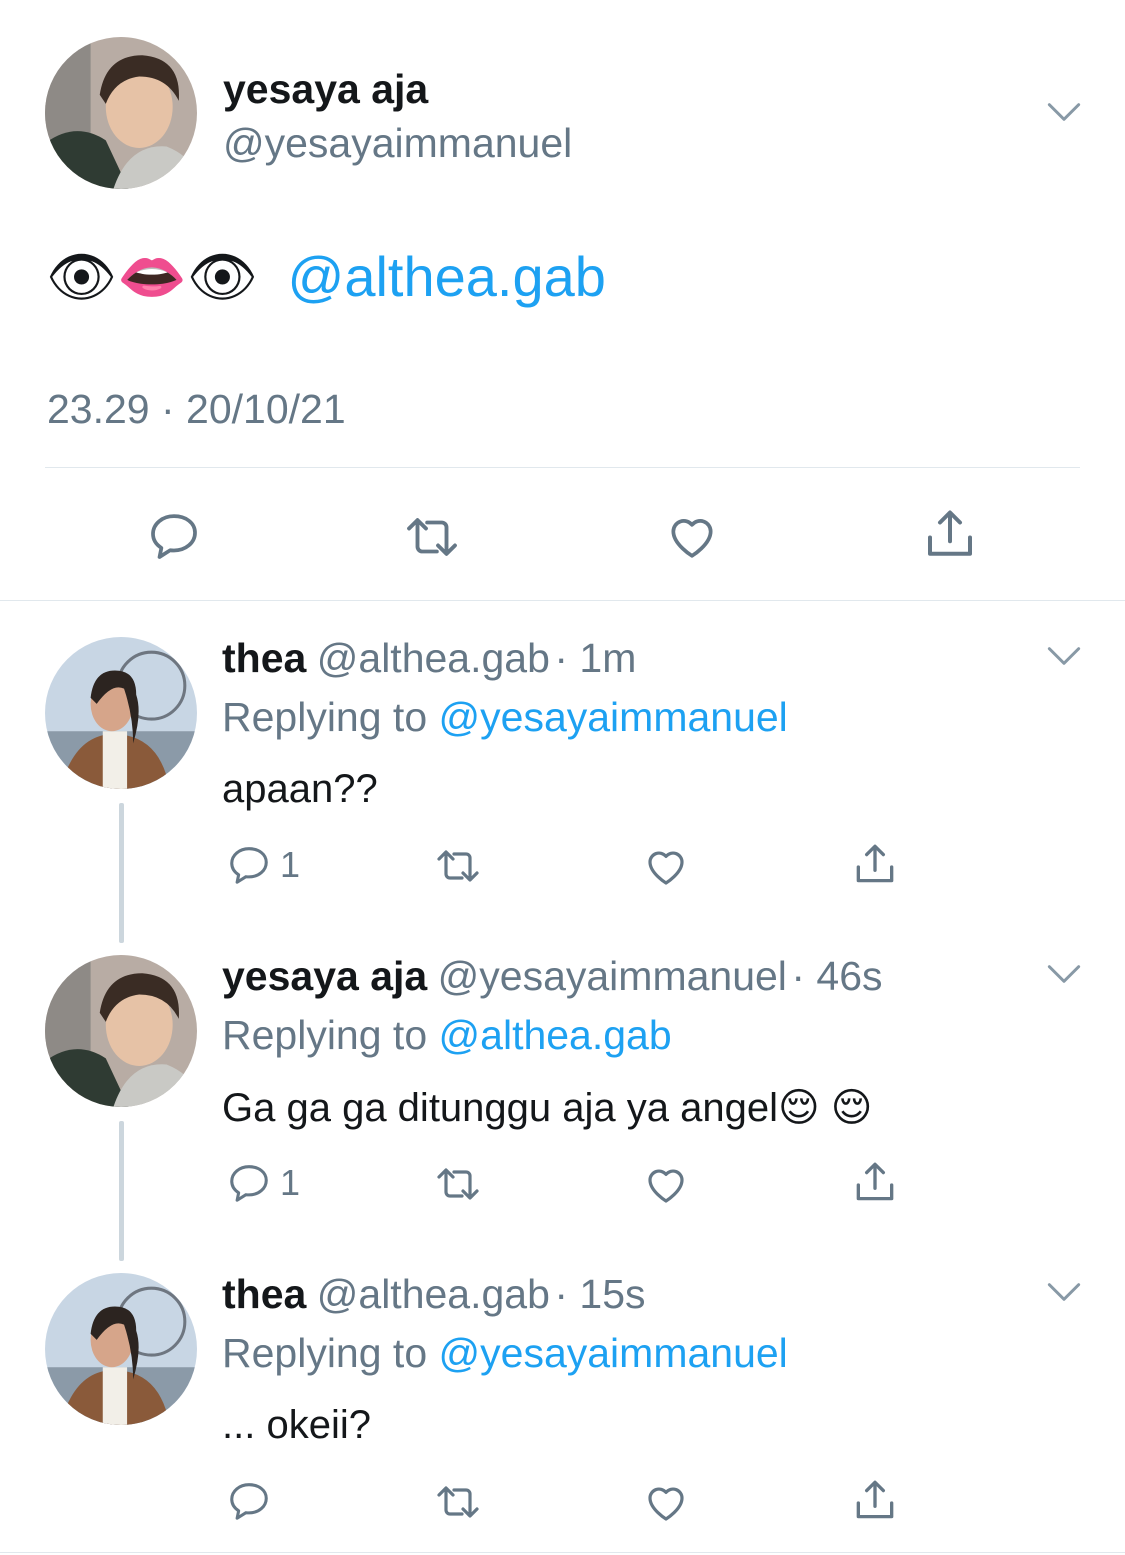  I want to click on reply-text: Ga ga ga ditunggu aja ya angel😌 😌, so click(547, 1108).